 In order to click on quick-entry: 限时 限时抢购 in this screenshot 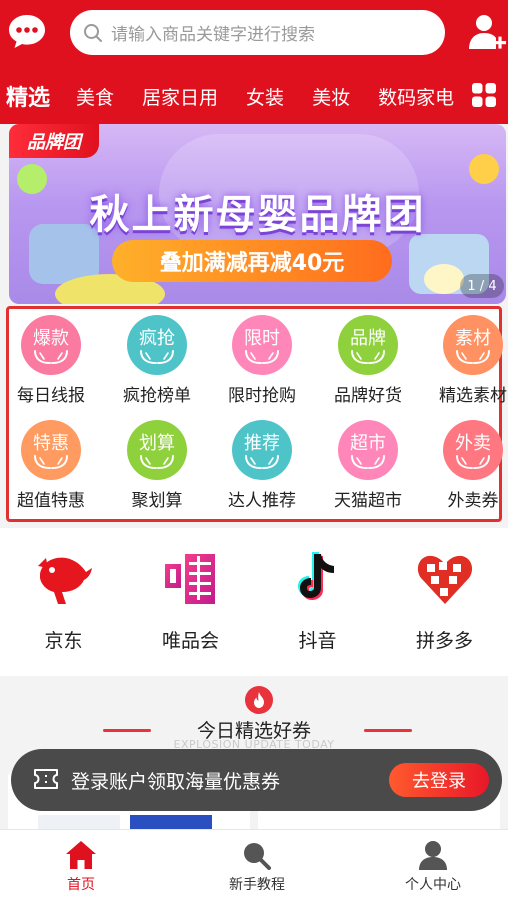, I will do `click(262, 360)`.